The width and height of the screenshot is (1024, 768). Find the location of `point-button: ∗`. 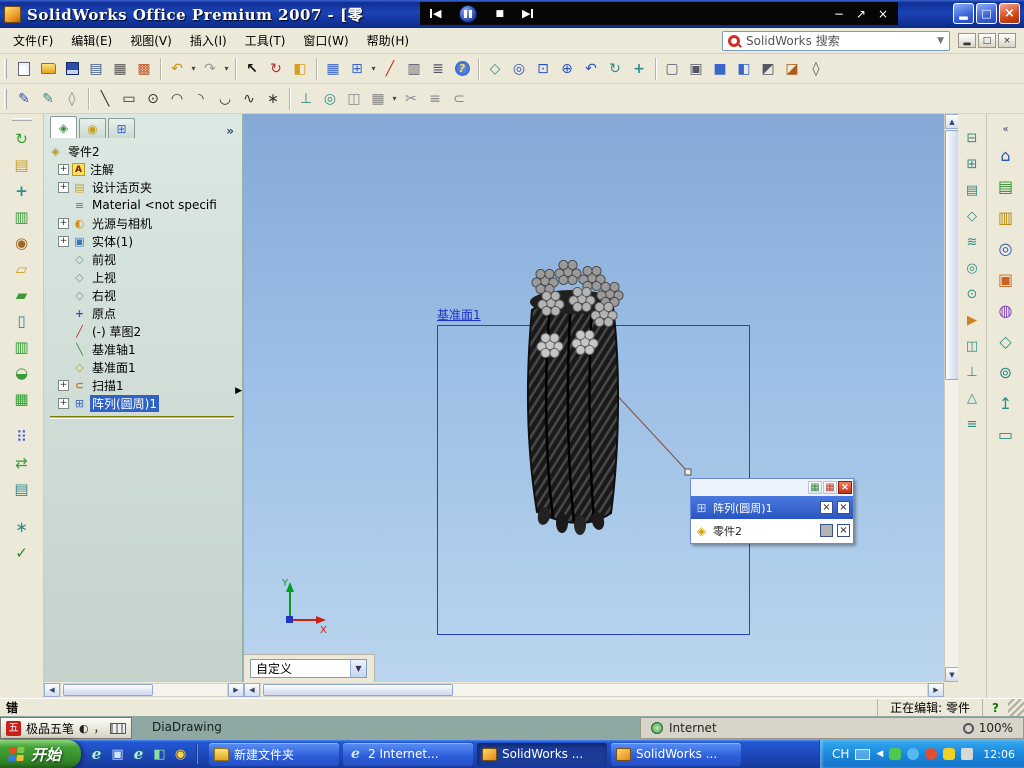

point-button: ∗ is located at coordinates (273, 99).